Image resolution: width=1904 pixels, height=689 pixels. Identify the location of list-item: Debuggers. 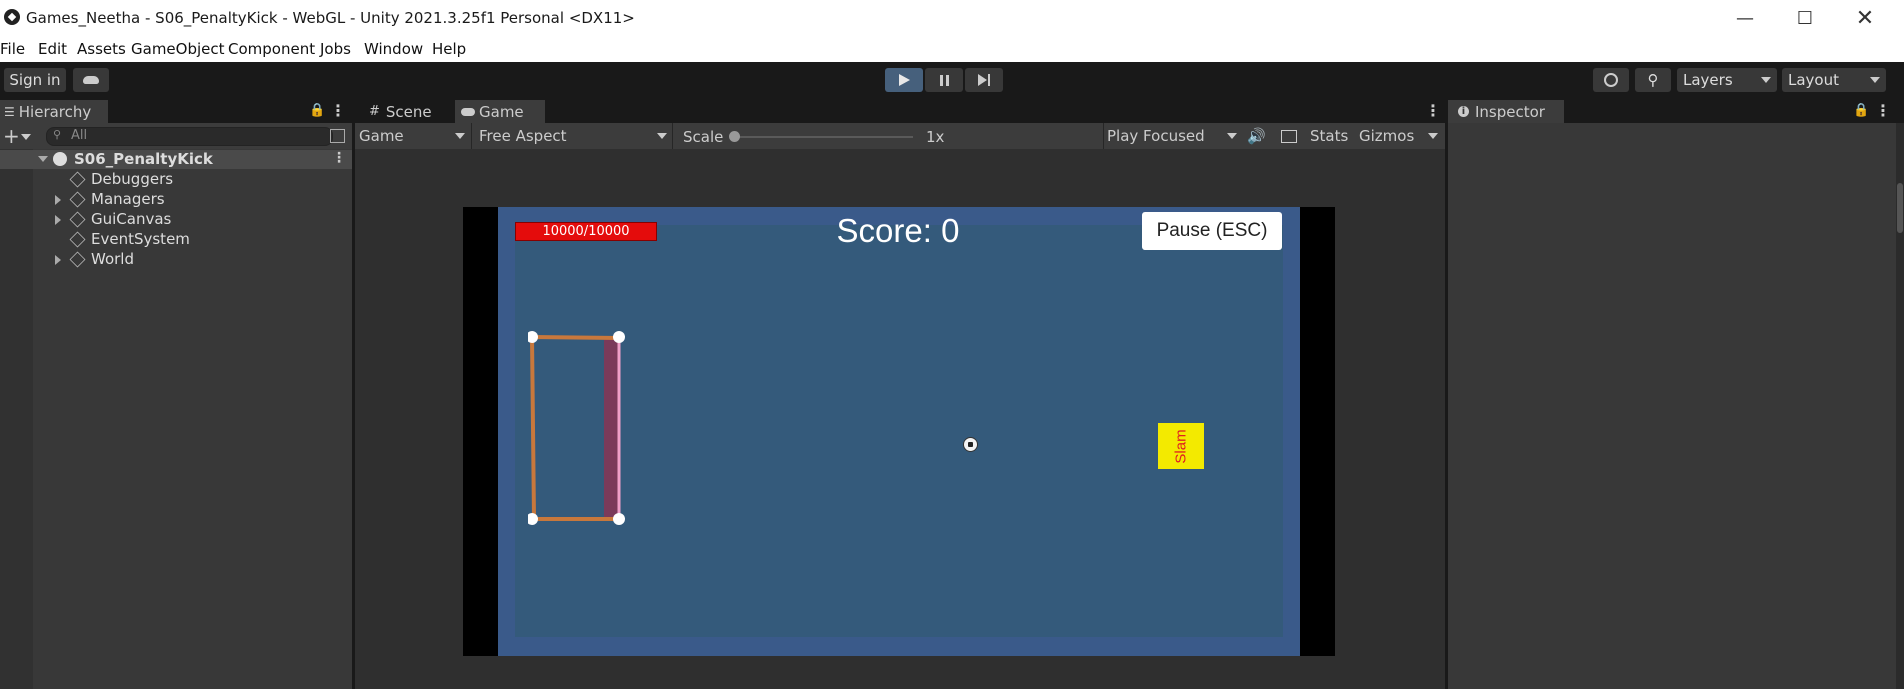
(121, 179).